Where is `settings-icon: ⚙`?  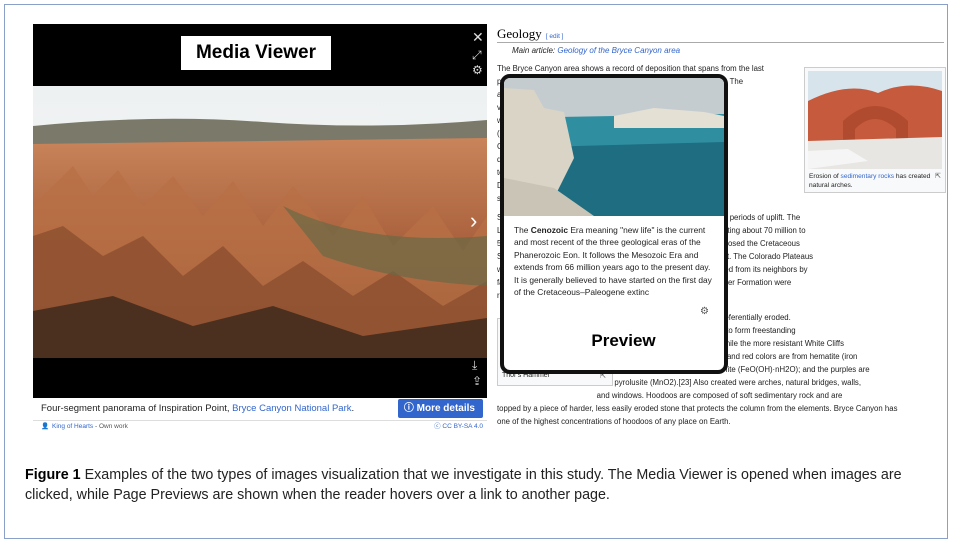 settings-icon: ⚙ is located at coordinates (477, 70).